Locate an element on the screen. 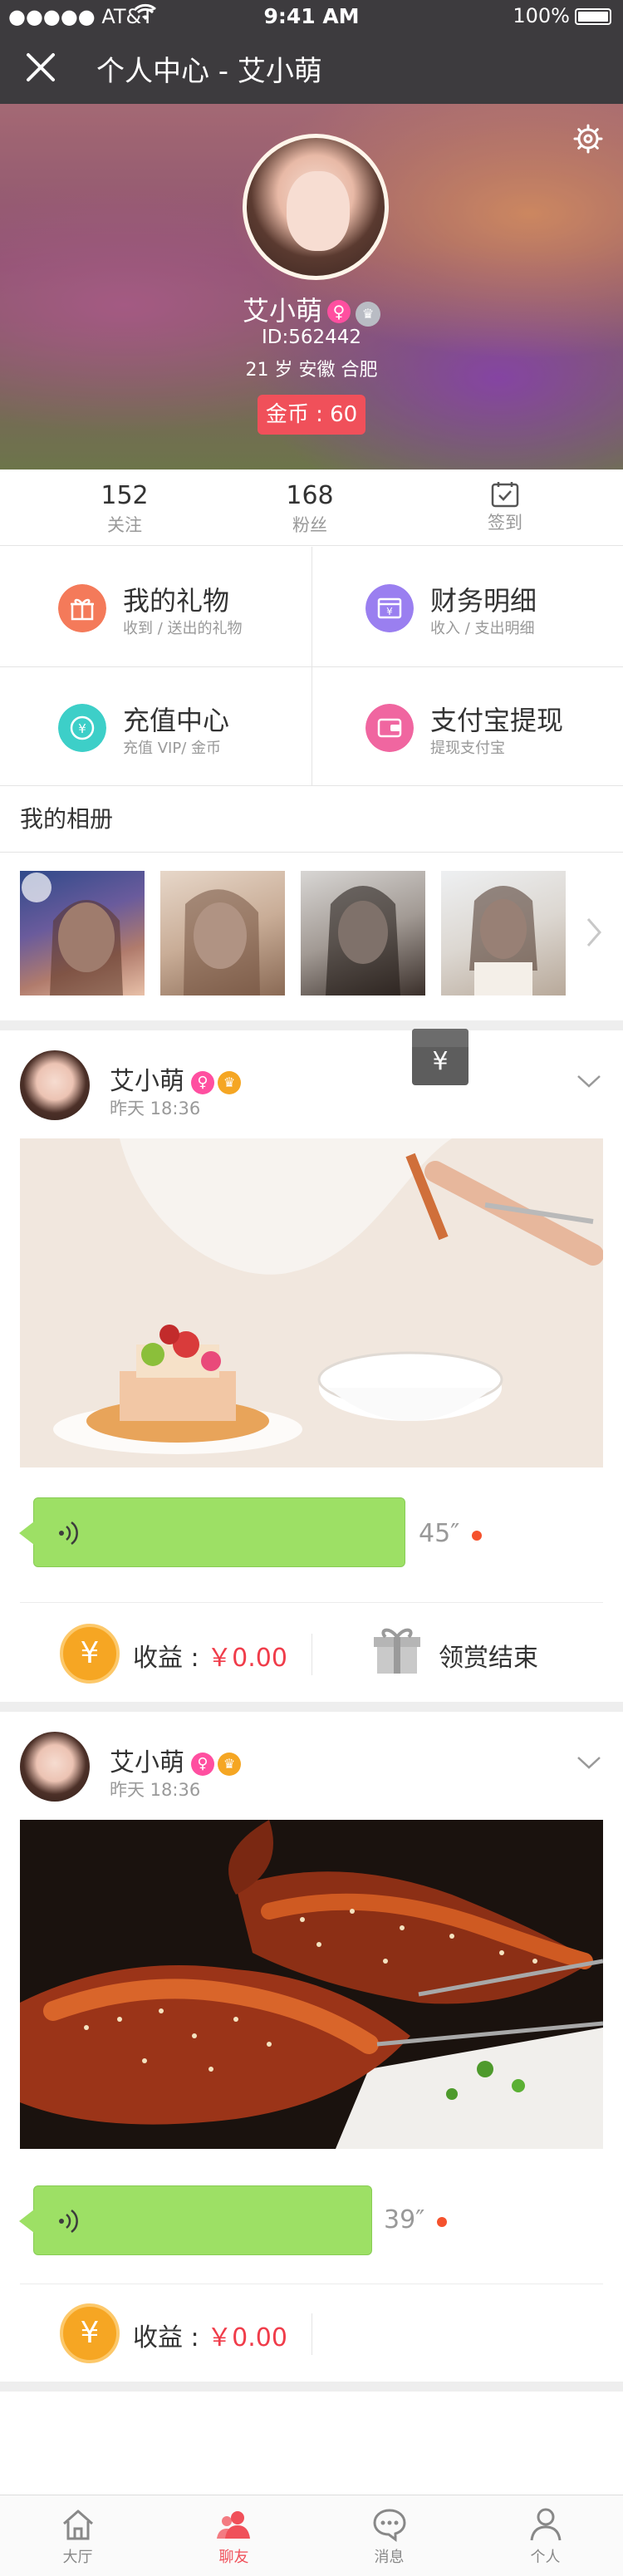  unread-dot is located at coordinates (442, 2222).